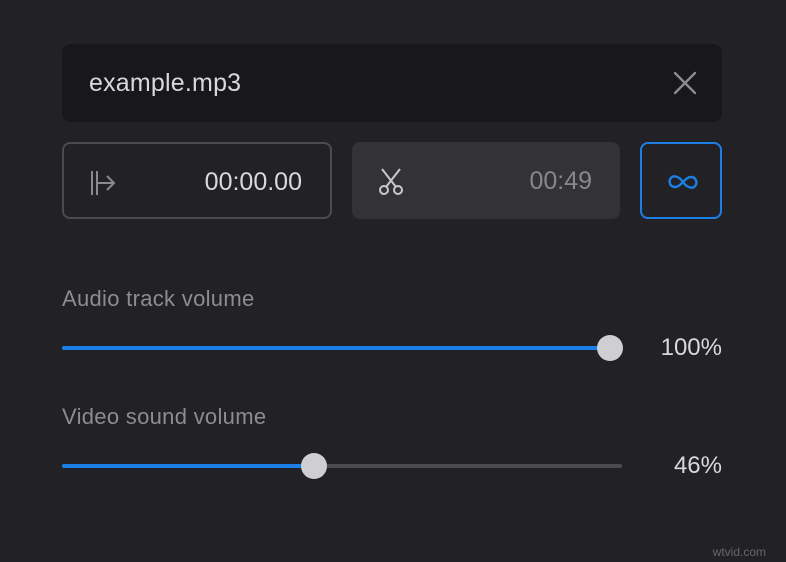 This screenshot has width=786, height=562. What do you see at coordinates (103, 183) in the screenshot?
I see `trim-start-icon` at bounding box center [103, 183].